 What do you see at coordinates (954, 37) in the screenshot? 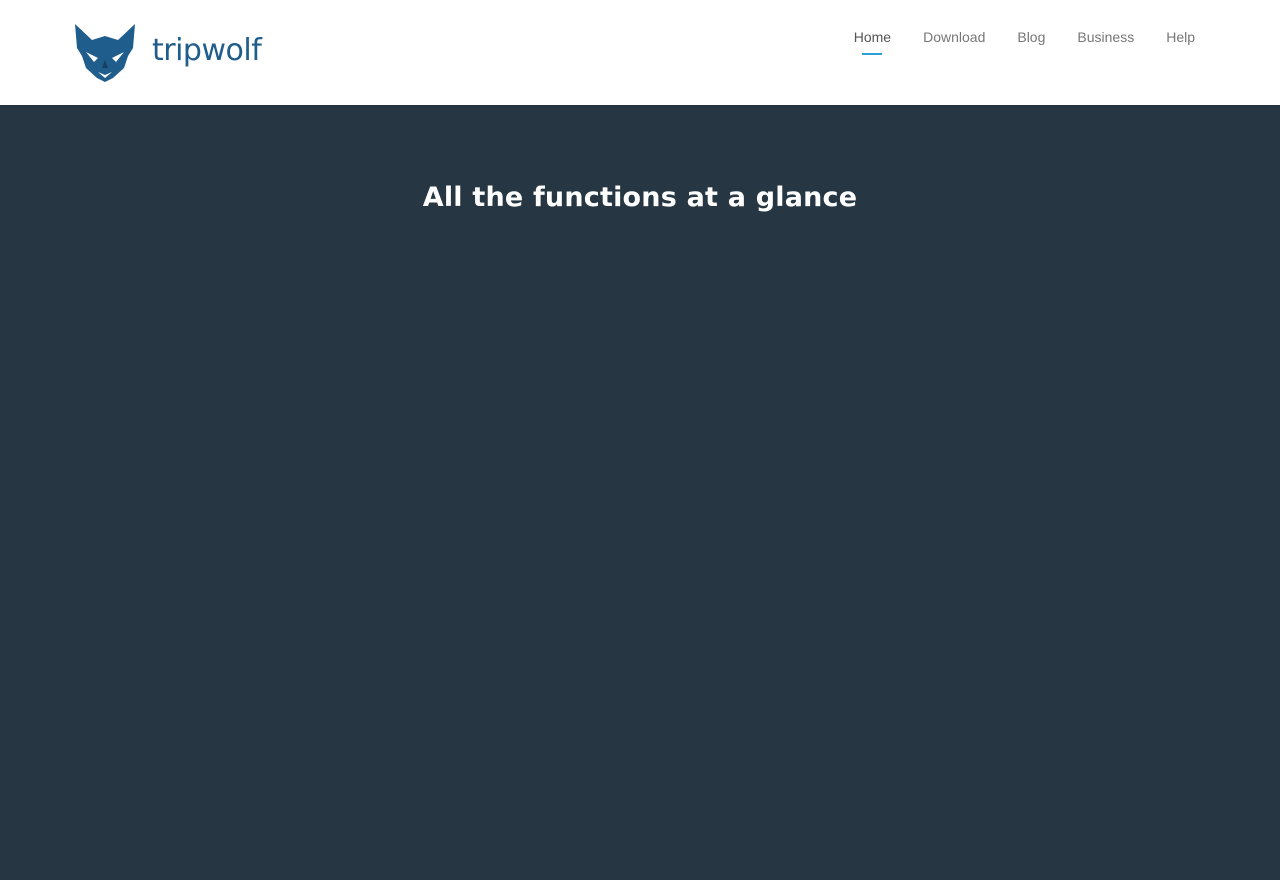
I see `nav-download: Download` at bounding box center [954, 37].